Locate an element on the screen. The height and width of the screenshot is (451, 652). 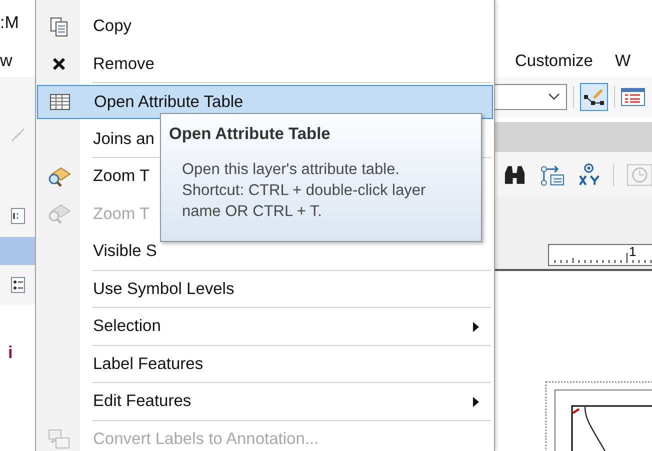
layer-name: i is located at coordinates (10, 353).